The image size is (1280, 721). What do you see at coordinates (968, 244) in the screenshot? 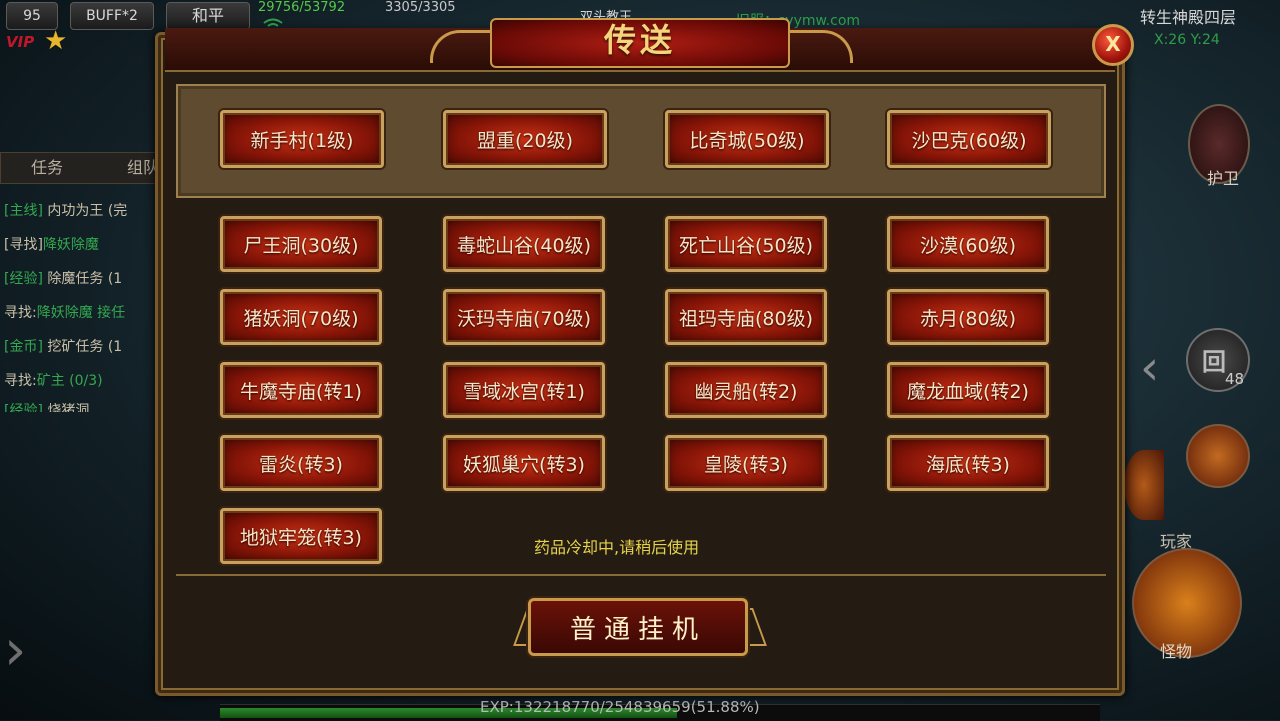
I see `destination-button: 沙漠(60级)` at bounding box center [968, 244].